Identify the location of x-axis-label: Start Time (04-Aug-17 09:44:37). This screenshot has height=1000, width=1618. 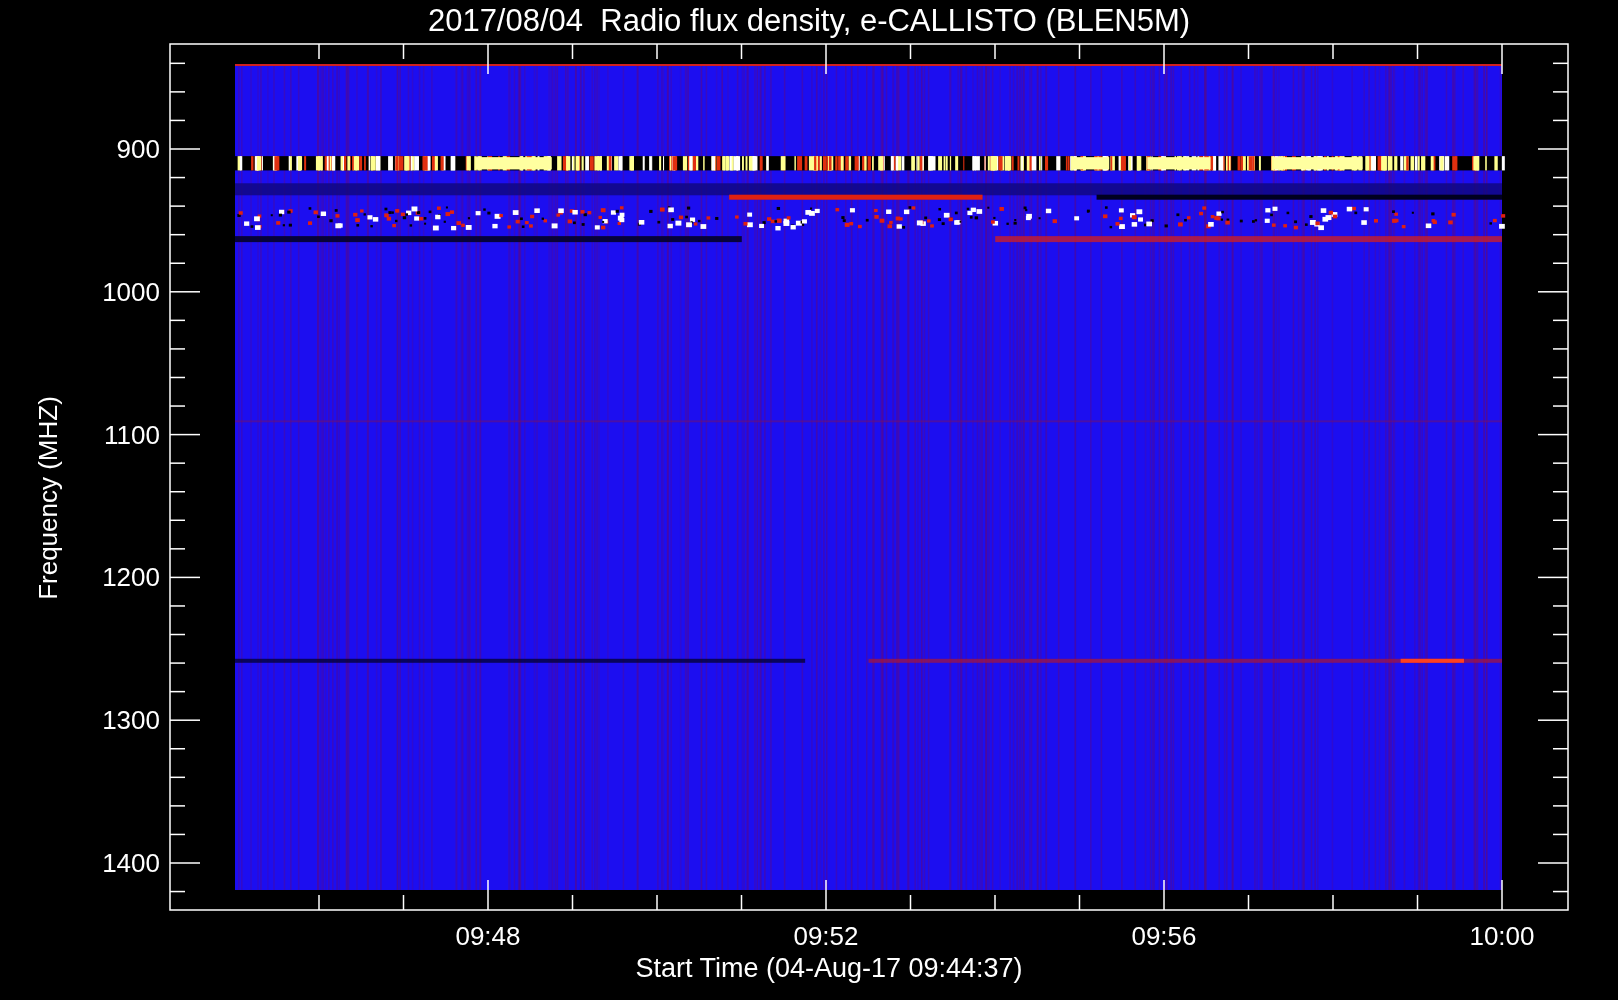
(829, 968).